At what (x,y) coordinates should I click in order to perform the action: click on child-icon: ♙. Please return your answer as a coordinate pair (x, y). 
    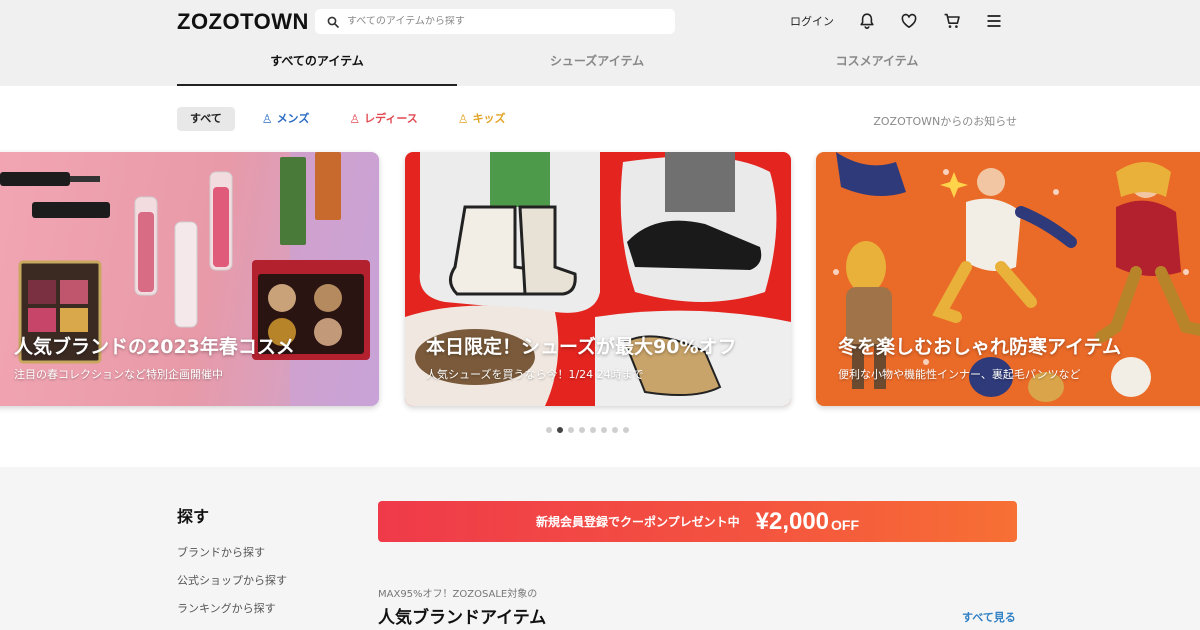
    Looking at the image, I should click on (463, 119).